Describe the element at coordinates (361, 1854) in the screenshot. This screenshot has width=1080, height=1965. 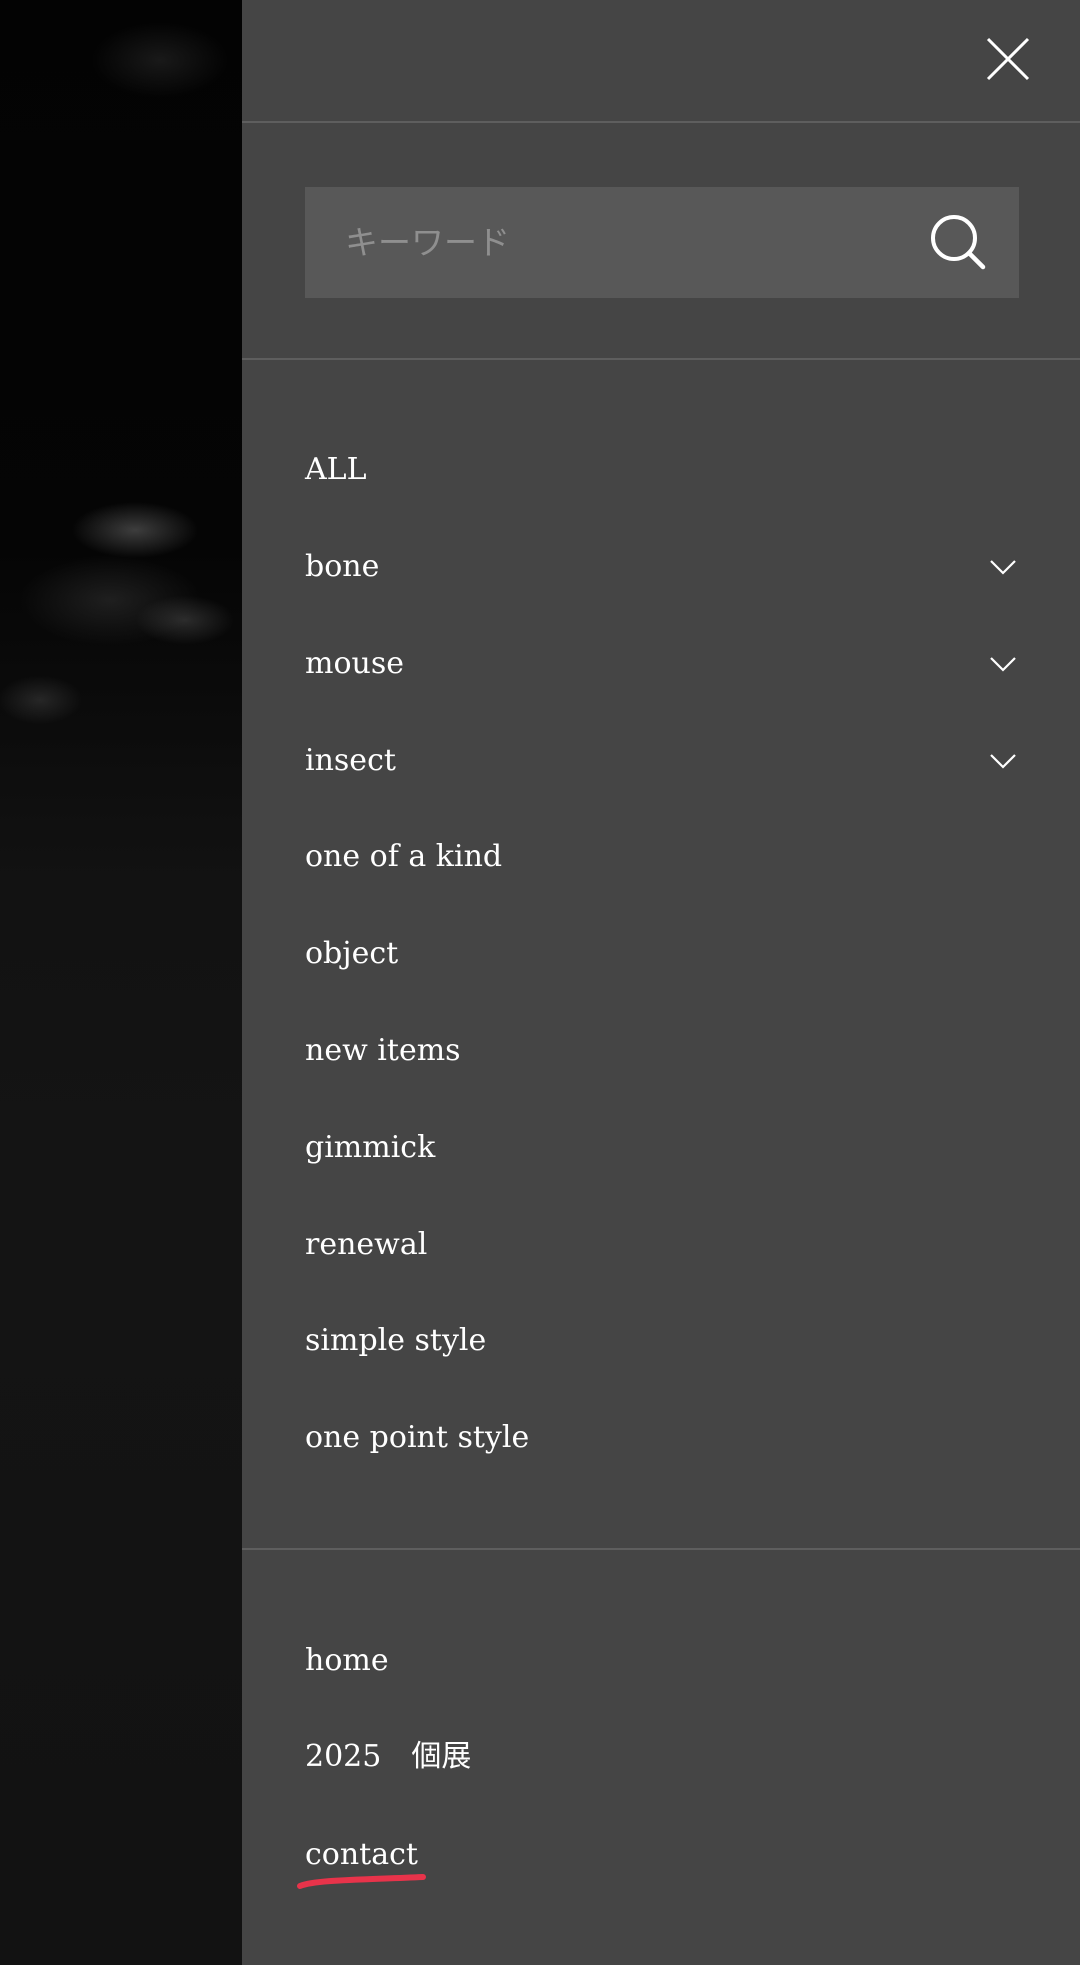
I see `nav-link-label: contact` at that location.